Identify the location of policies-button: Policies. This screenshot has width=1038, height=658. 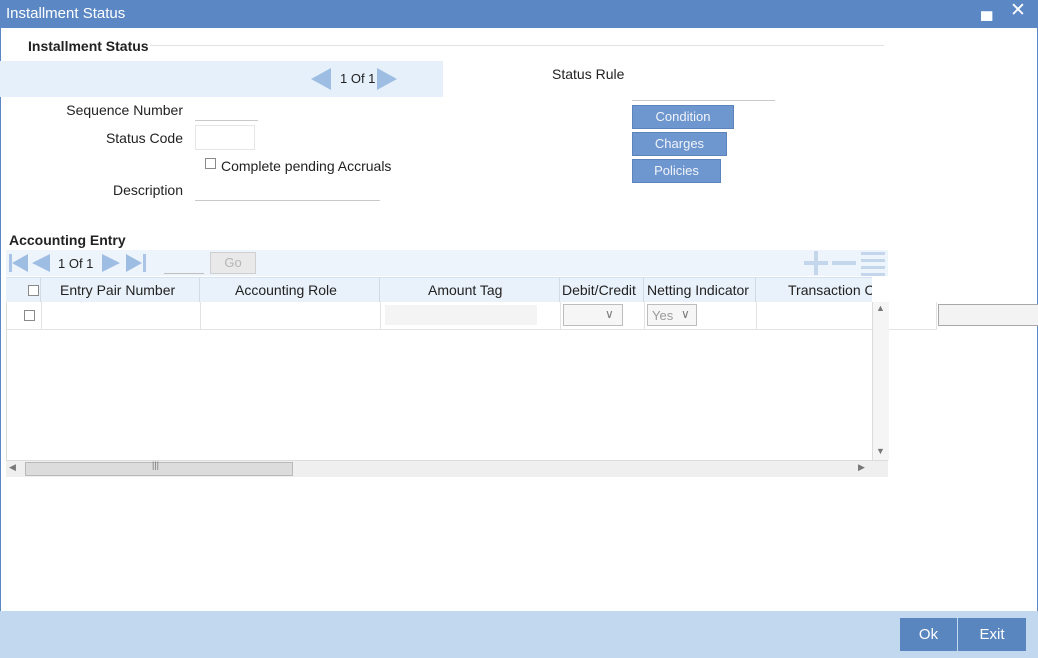
(676, 171).